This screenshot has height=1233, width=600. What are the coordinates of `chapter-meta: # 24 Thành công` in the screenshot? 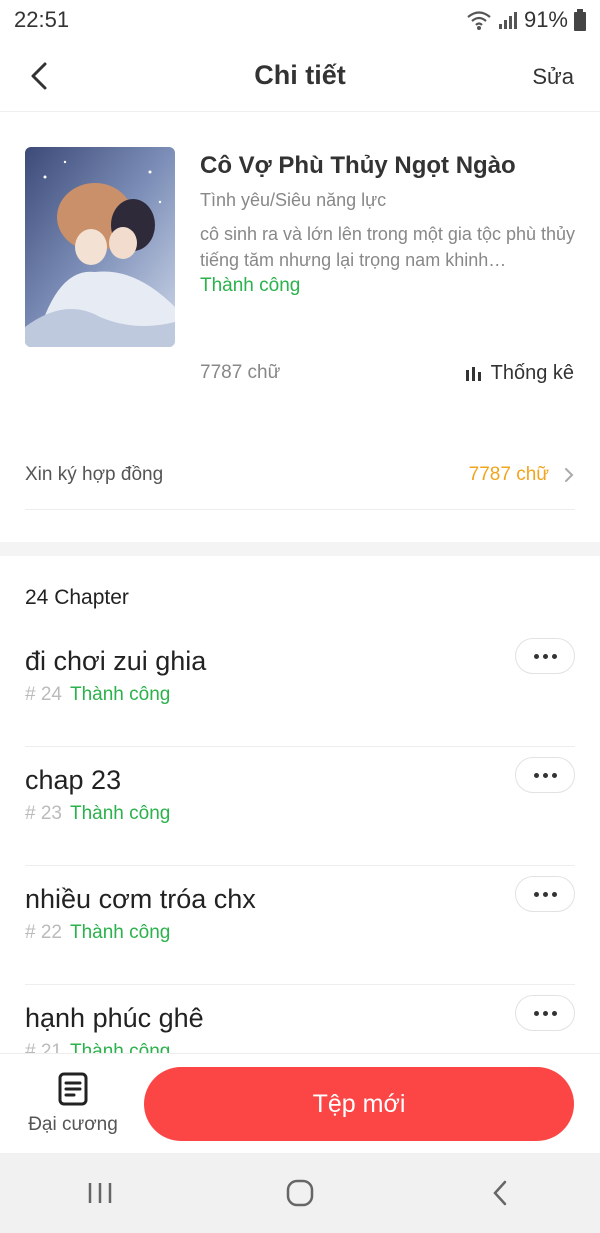 It's located at (300, 695).